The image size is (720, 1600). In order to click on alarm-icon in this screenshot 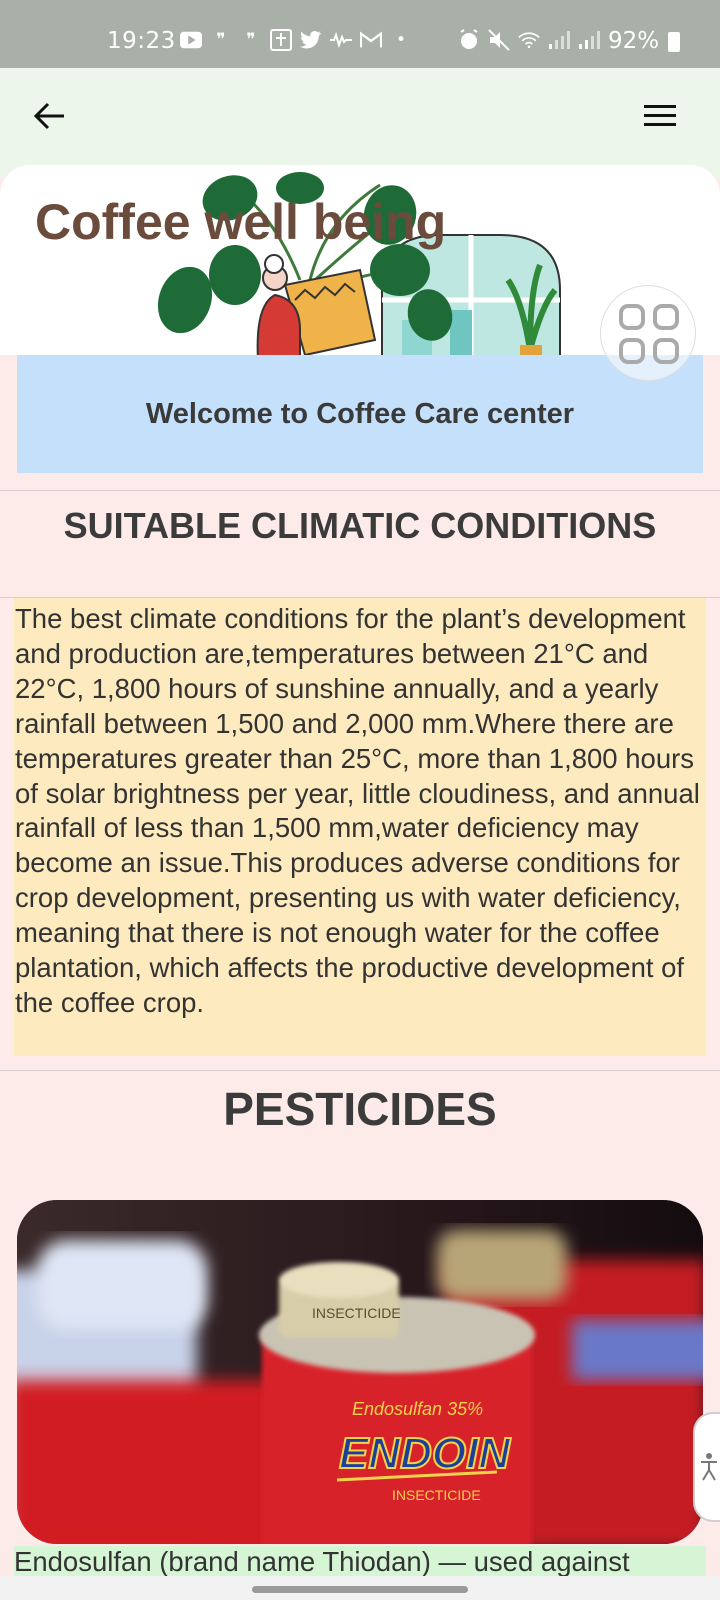, I will do `click(469, 39)`.